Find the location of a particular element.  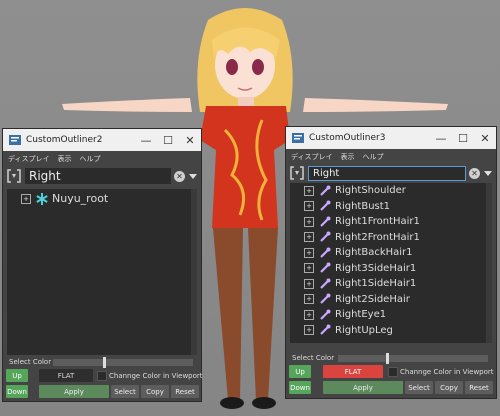

outliner-app-icon is located at coordinates (298, 138).